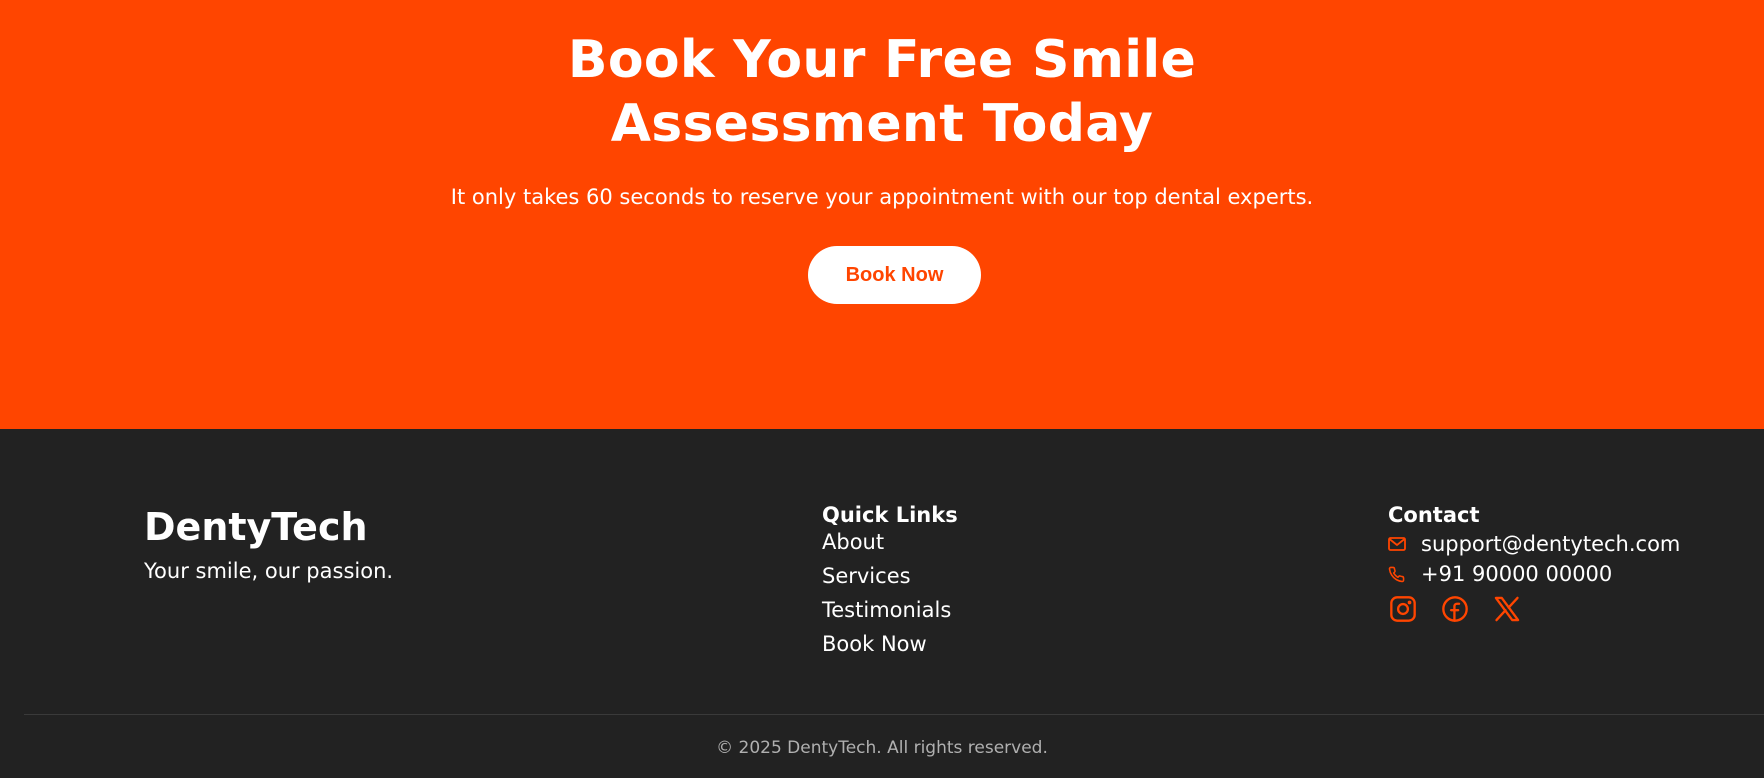 The image size is (1764, 778). Describe the element at coordinates (882, 748) in the screenshot. I see `copyright-text: © 2025 DentyTech. All rights reserved.` at that location.